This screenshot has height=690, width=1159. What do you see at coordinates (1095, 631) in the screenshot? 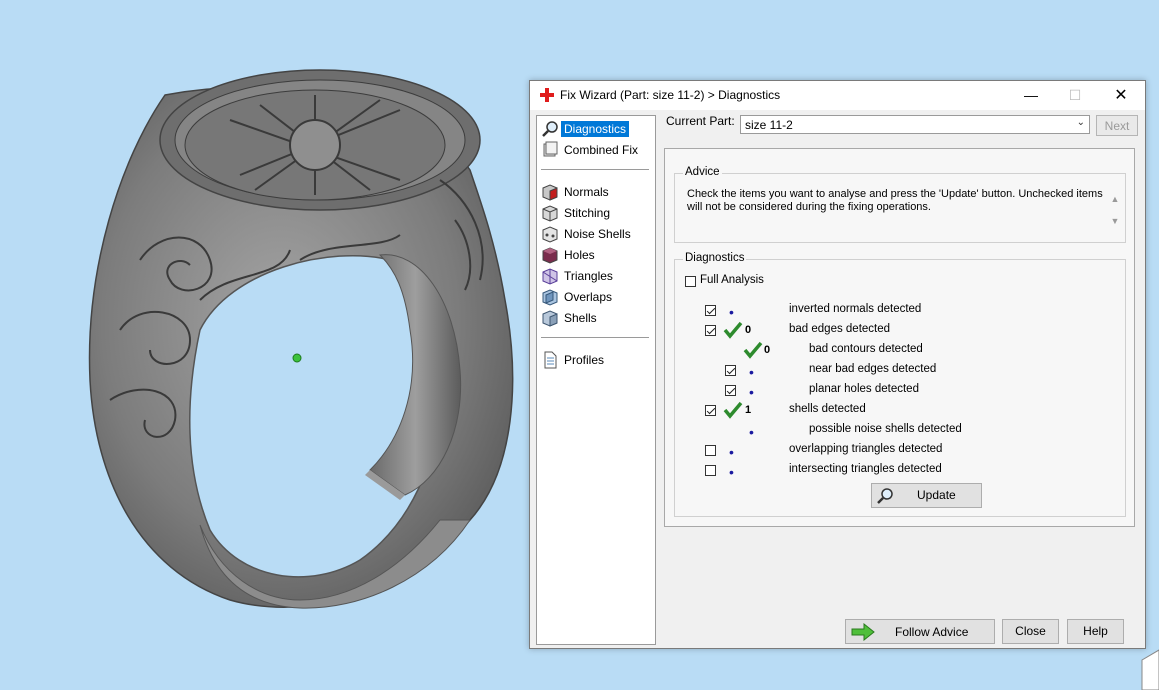
I see `help-button: Help` at bounding box center [1095, 631].